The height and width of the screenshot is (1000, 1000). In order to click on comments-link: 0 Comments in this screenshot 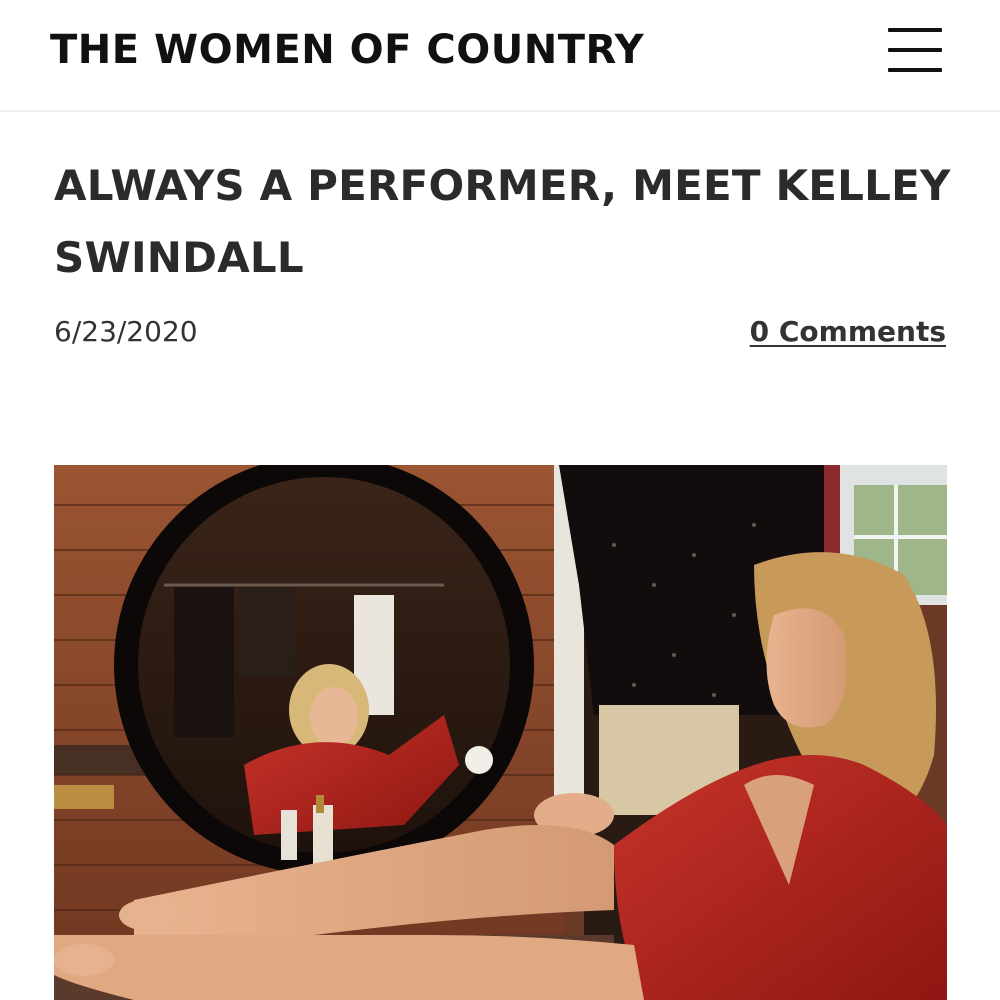, I will do `click(848, 332)`.